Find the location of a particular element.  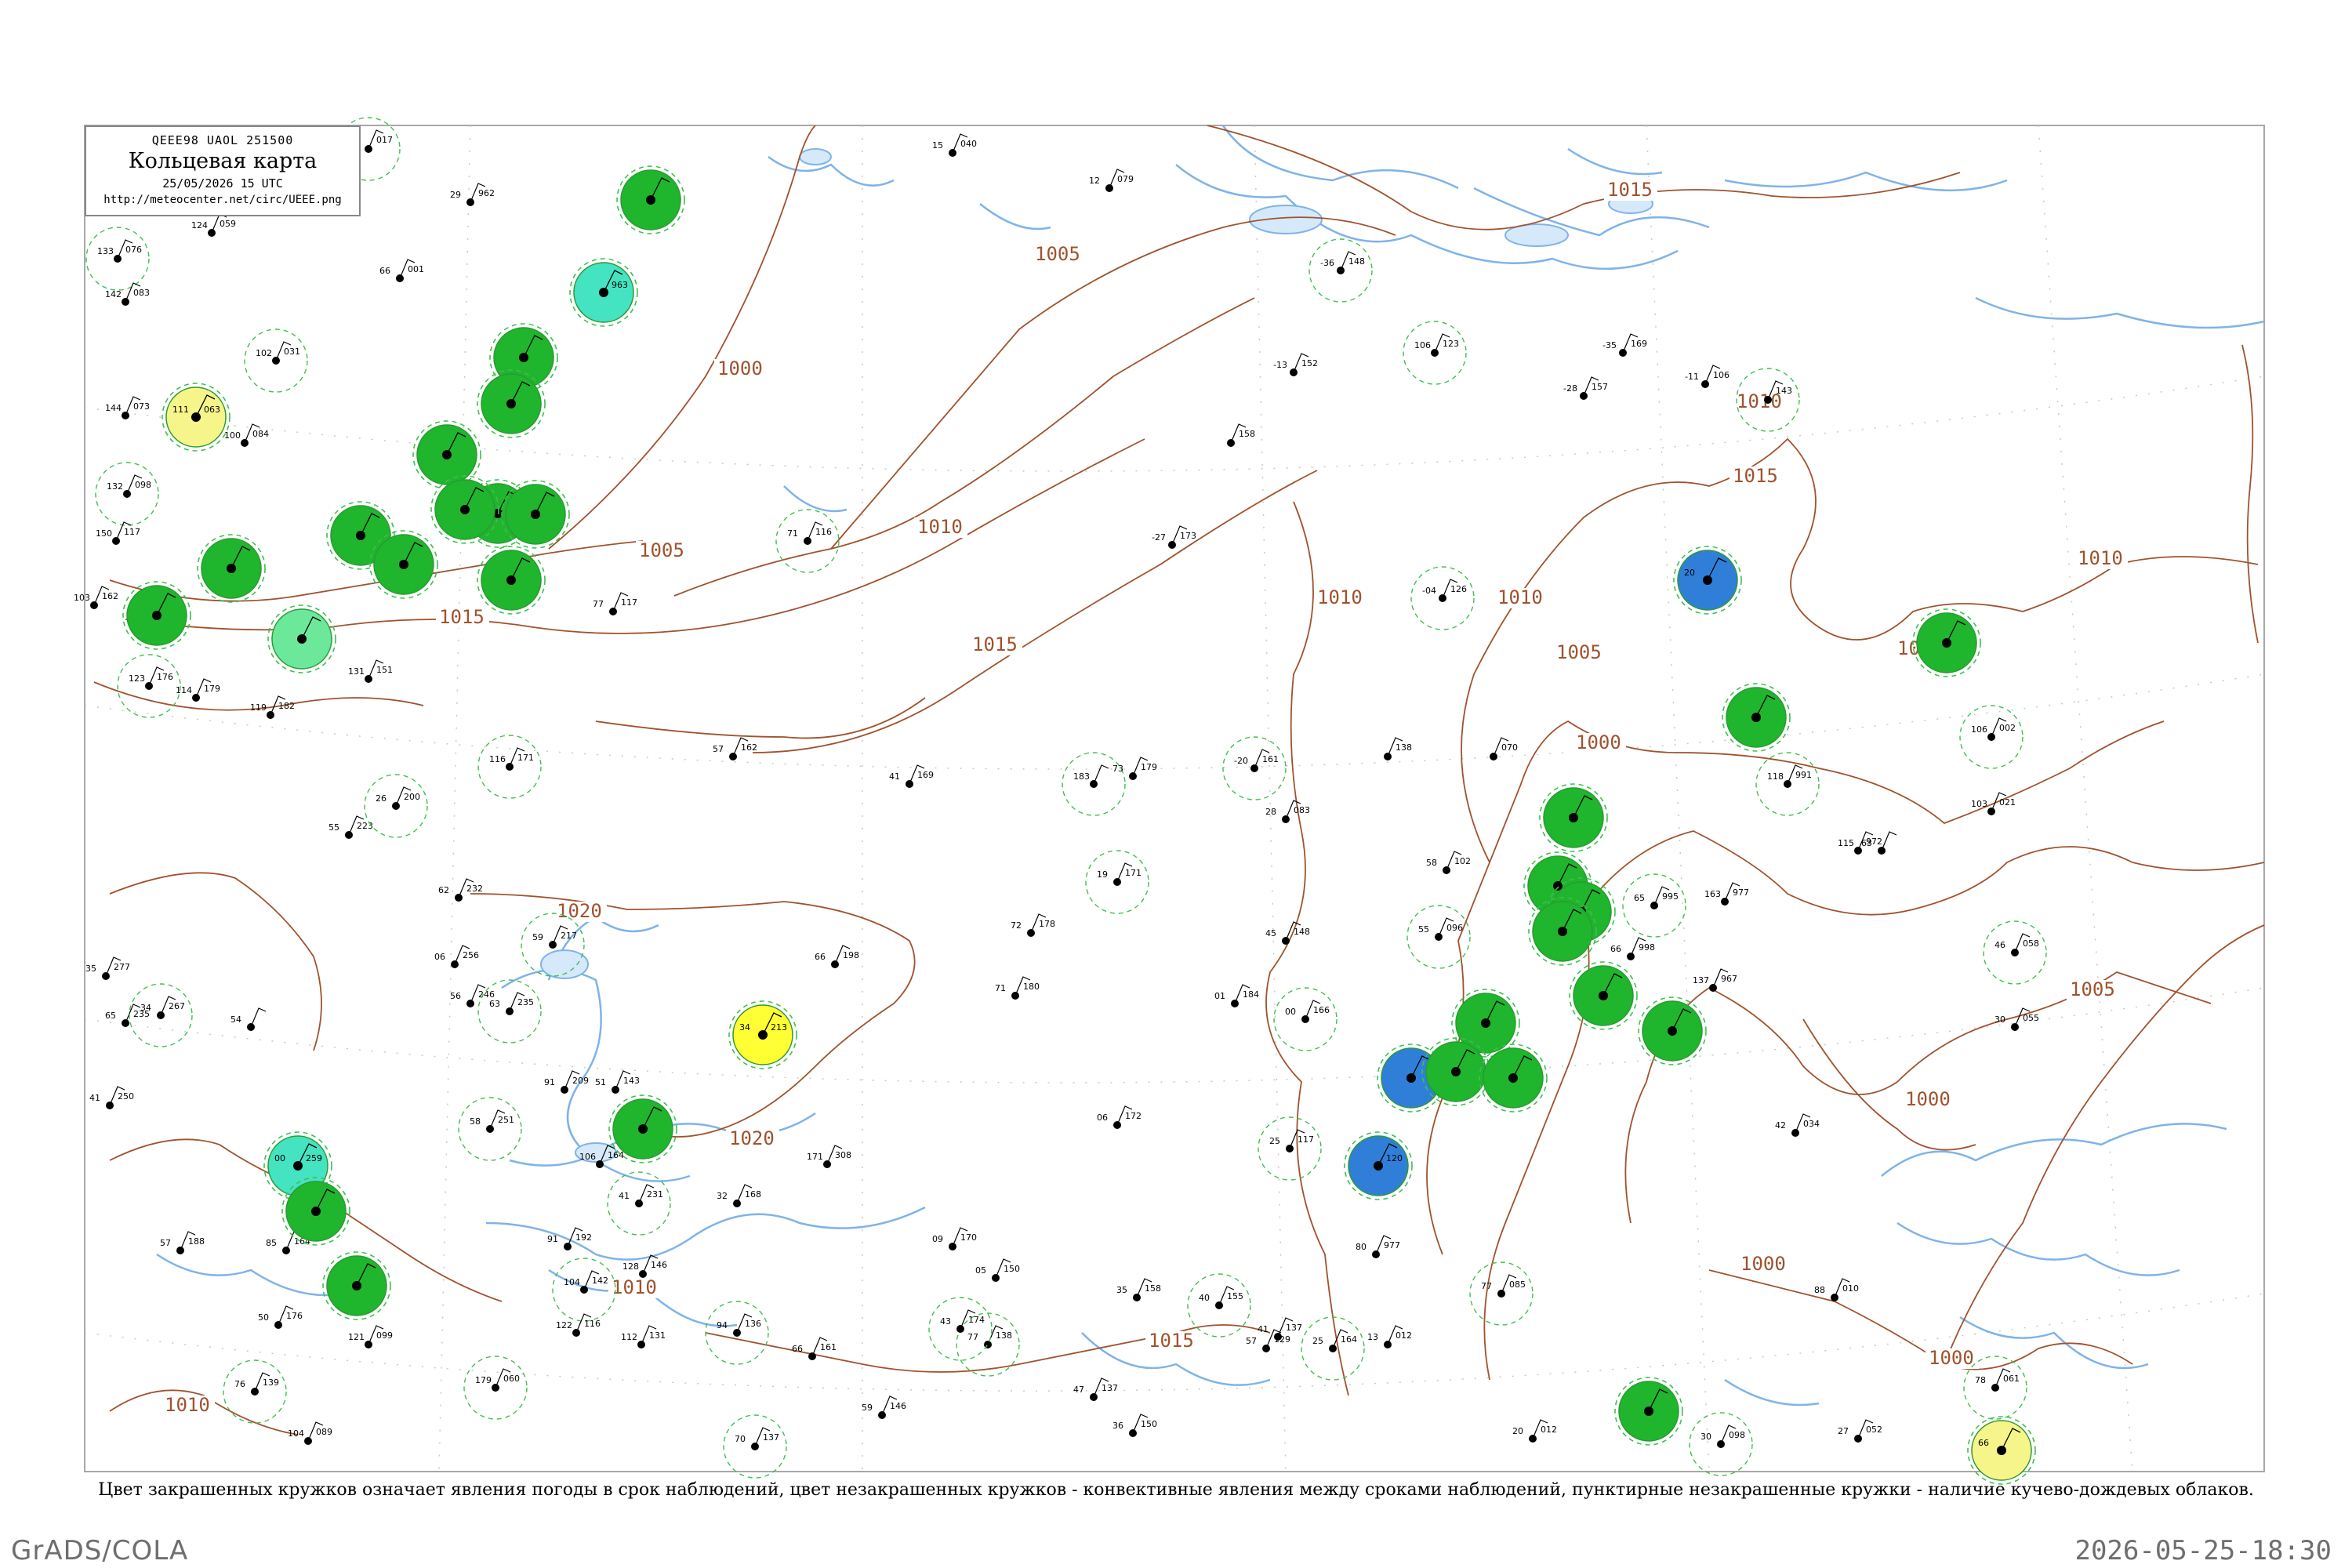

station-pressure: 259 is located at coordinates (314, 1158).